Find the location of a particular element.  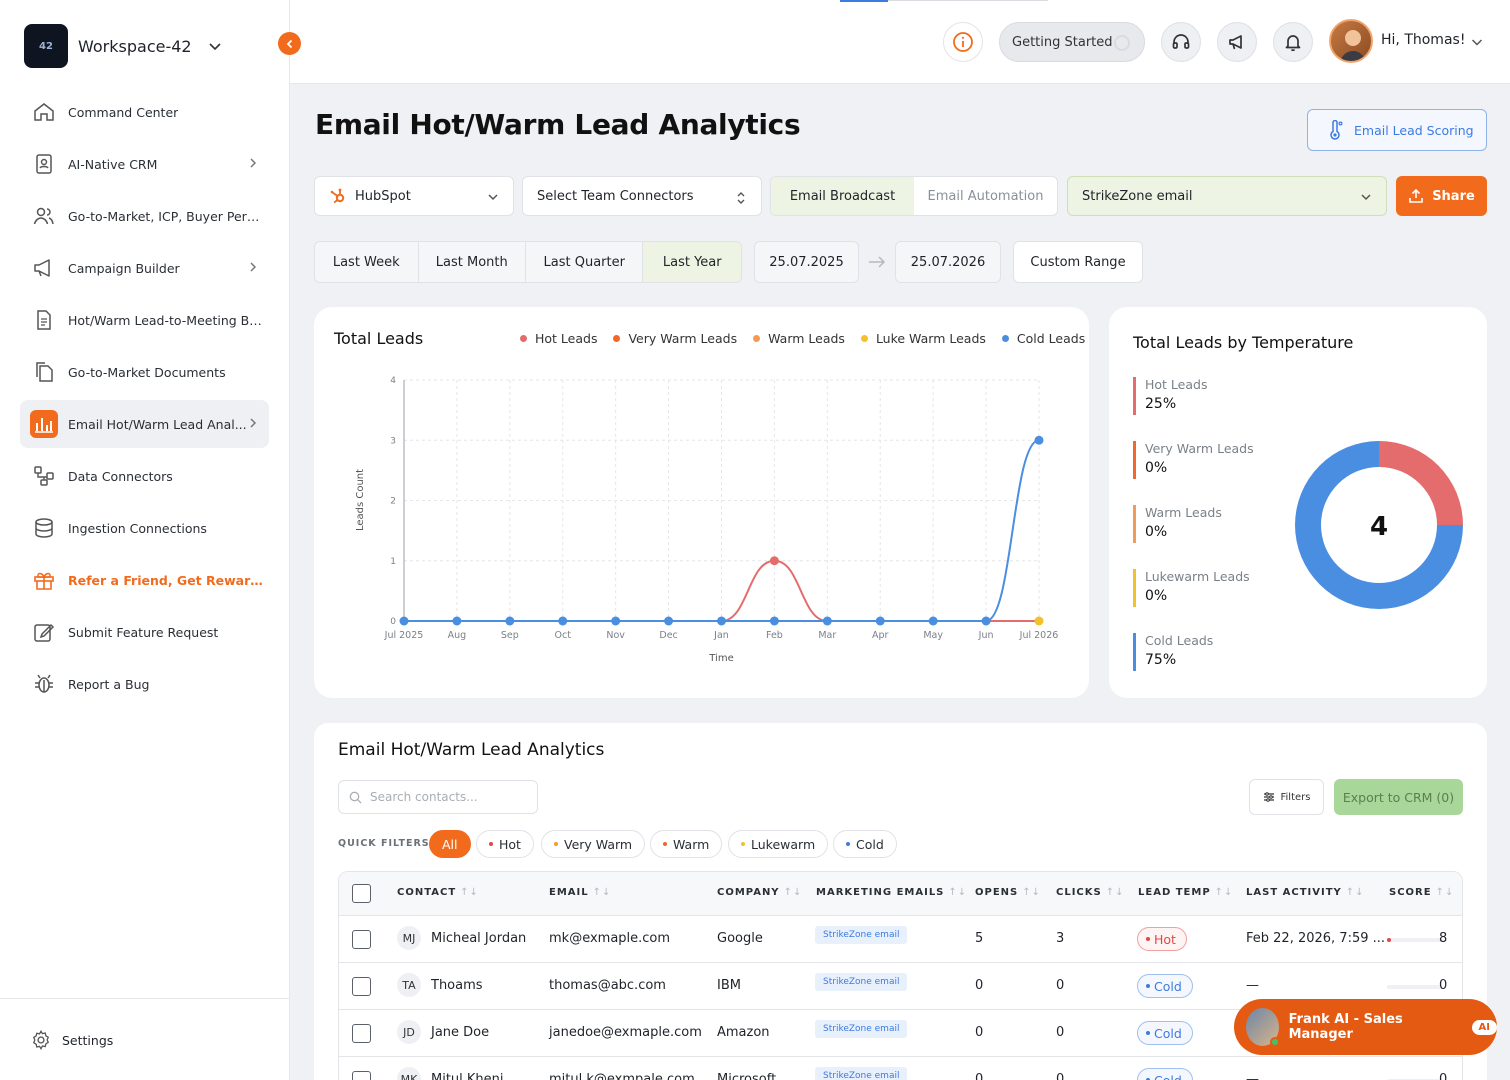

sidebar-item-ai-native-crm: AI-Native CRM is located at coordinates (144, 164).